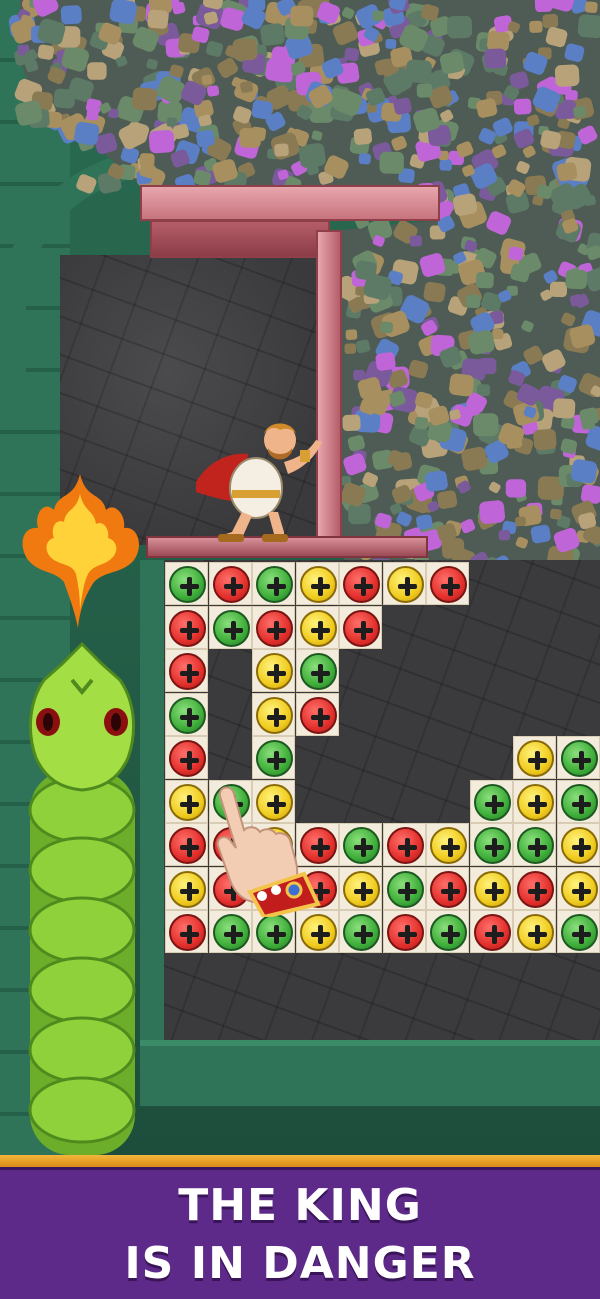 The height and width of the screenshot is (1299, 600). Describe the element at coordinates (300, 1235) in the screenshot. I see `banner-headline: THE KING IS IN DANGER` at that location.